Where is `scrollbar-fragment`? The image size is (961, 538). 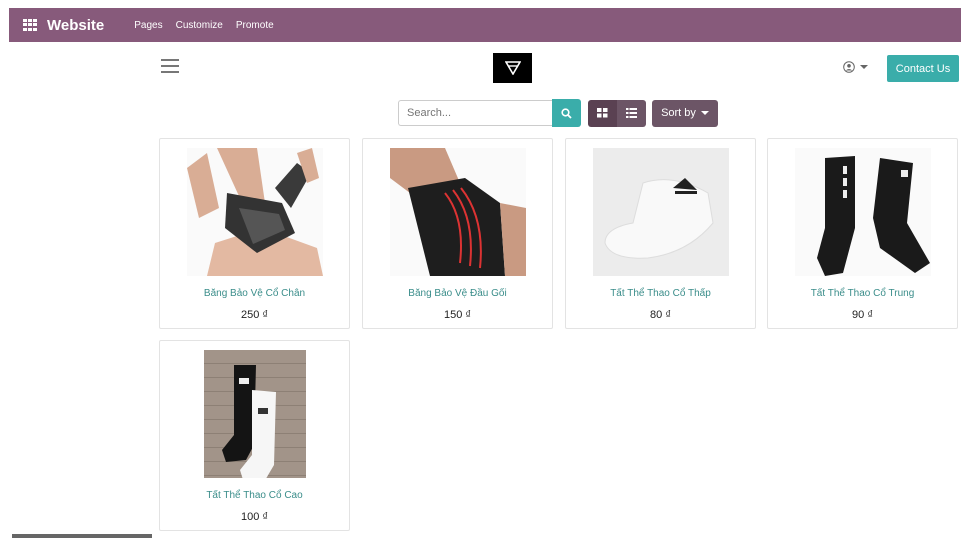 scrollbar-fragment is located at coordinates (82, 536).